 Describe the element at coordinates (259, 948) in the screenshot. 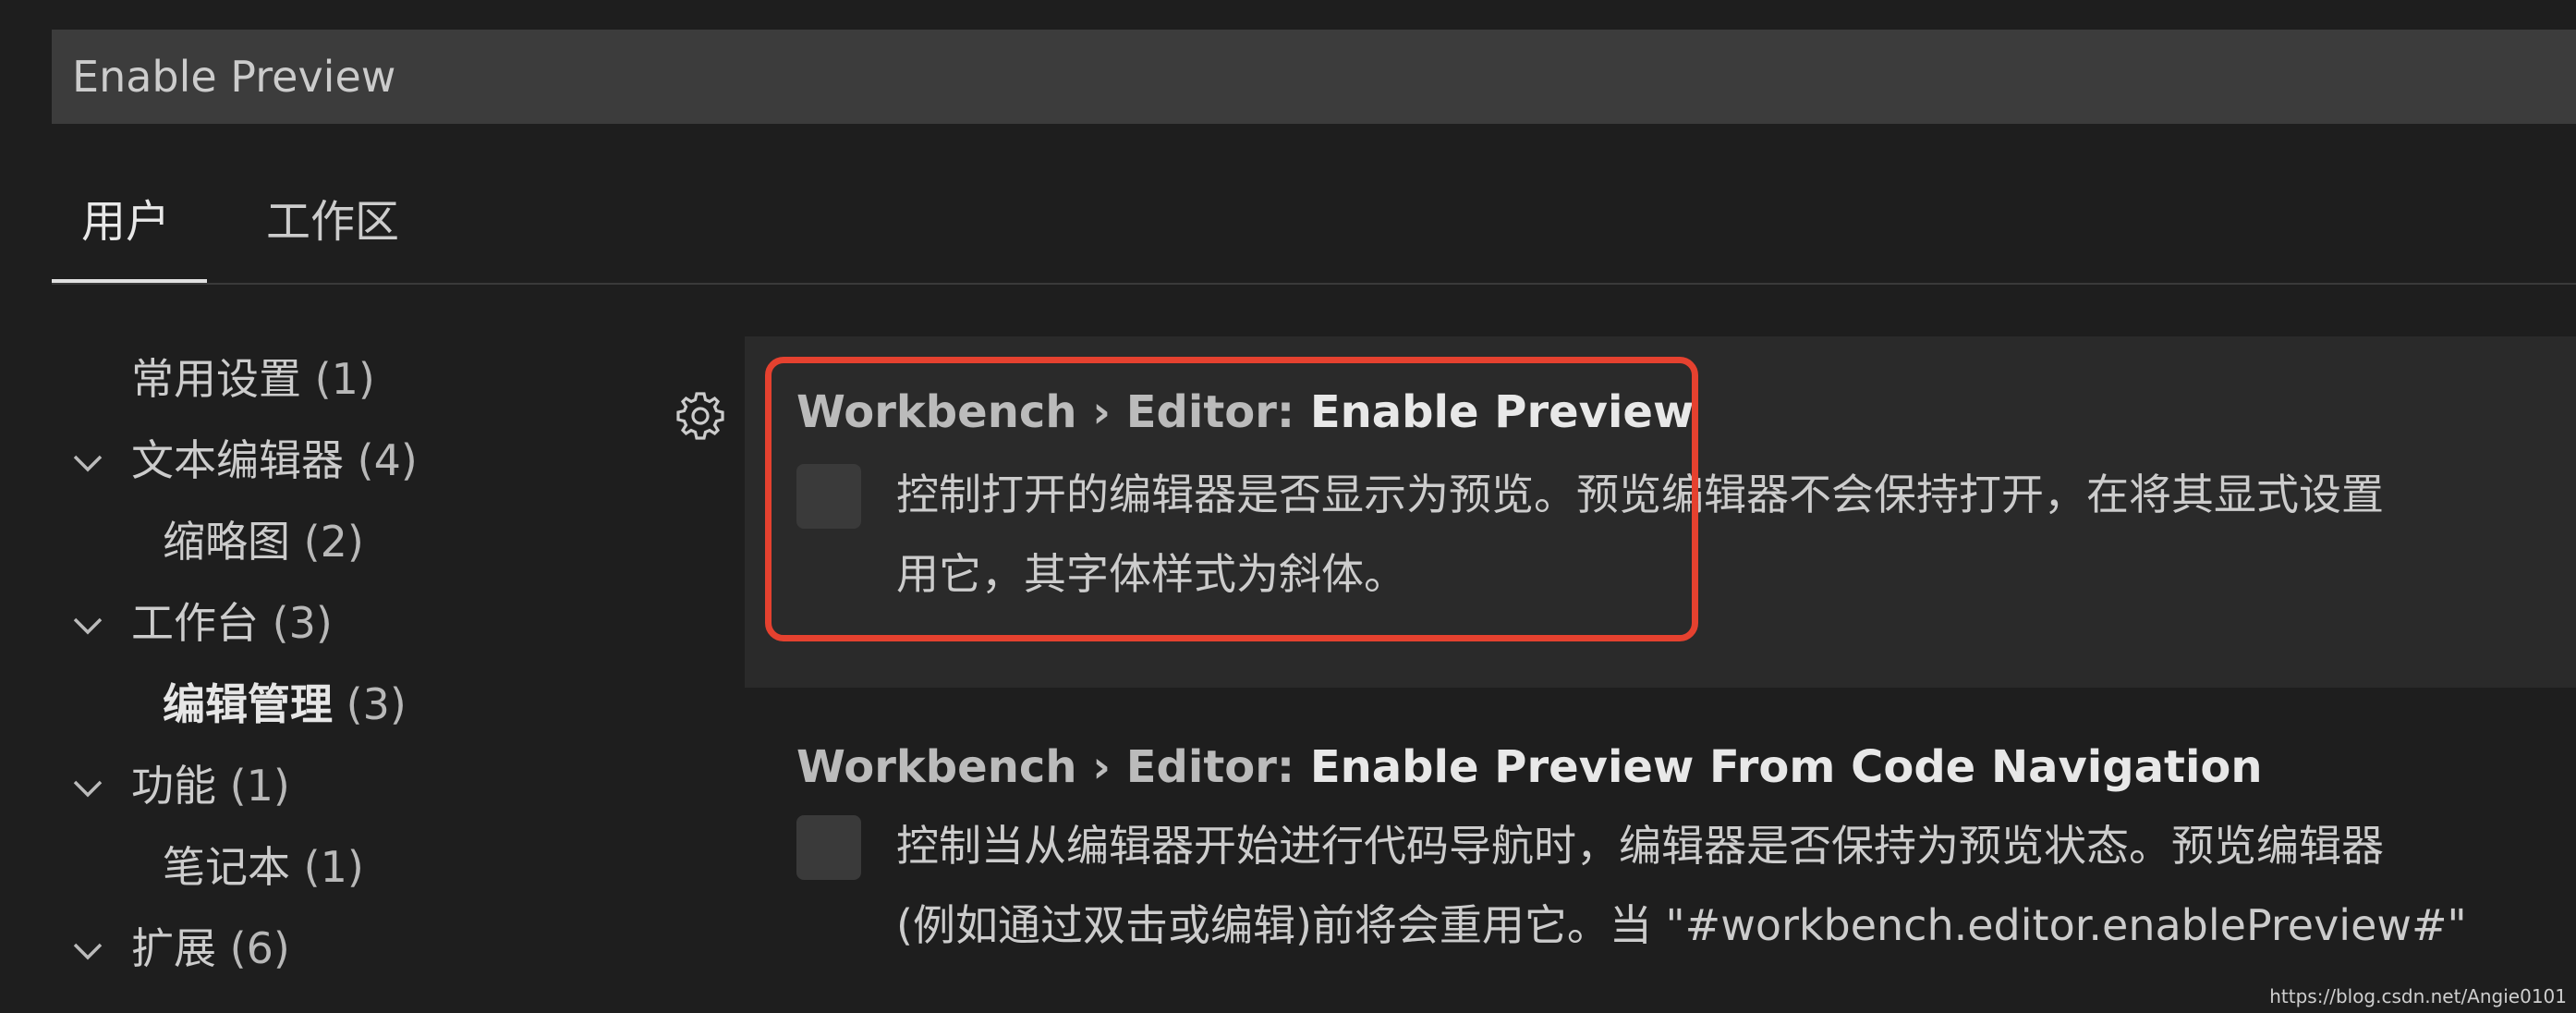

I see `toc-item-count: (6)` at that location.